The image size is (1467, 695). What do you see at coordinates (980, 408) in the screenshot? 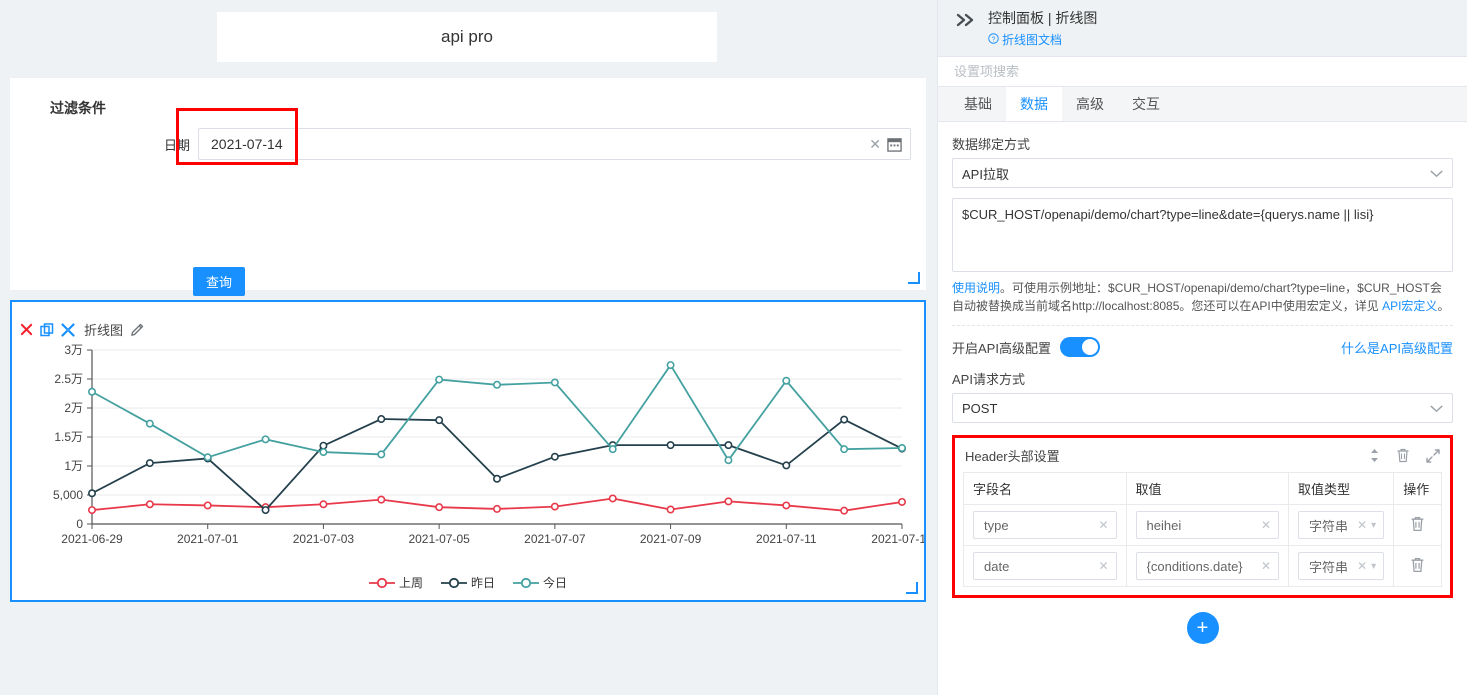
I see `api-method-value: POST` at bounding box center [980, 408].